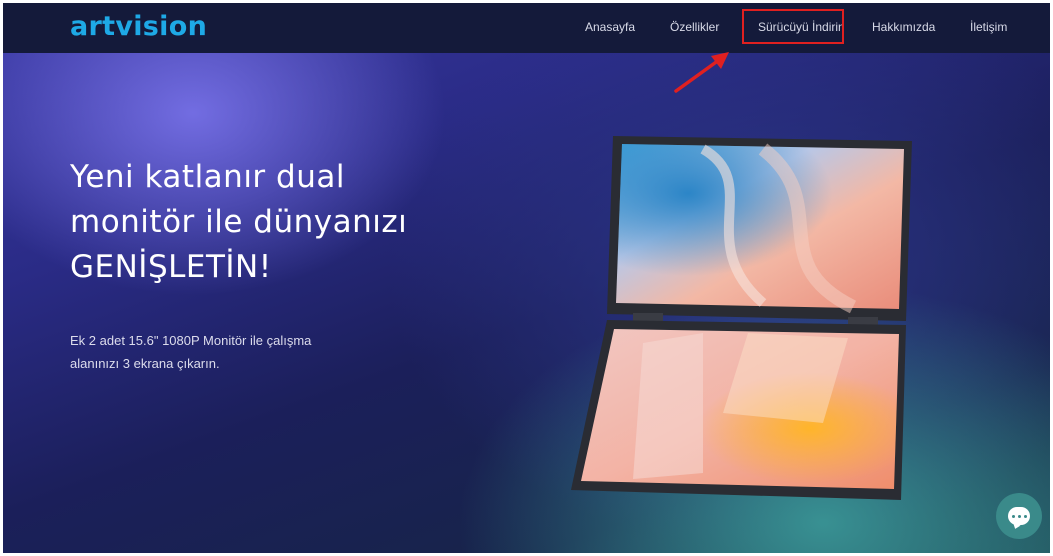 This screenshot has height=556, width=1053. I want to click on chat-button, so click(1019, 516).